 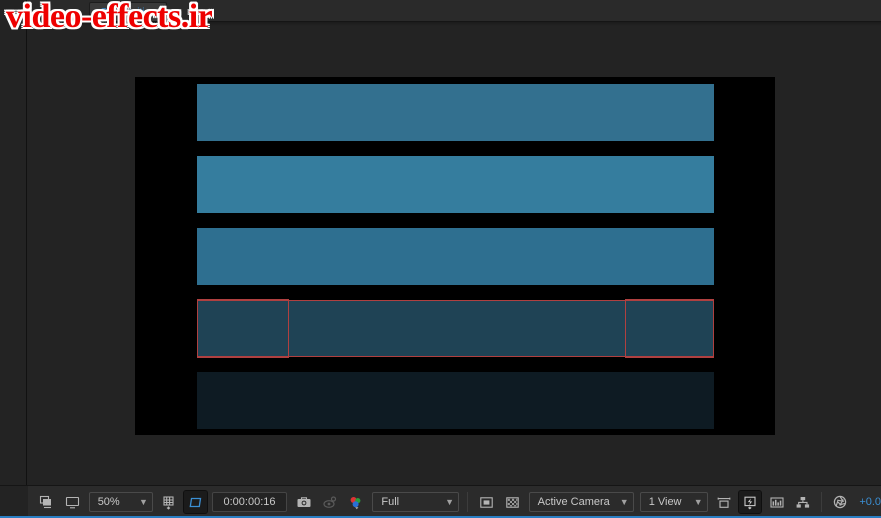 I want to click on panel-tab-strip: Composition, so click(x=454, y=11).